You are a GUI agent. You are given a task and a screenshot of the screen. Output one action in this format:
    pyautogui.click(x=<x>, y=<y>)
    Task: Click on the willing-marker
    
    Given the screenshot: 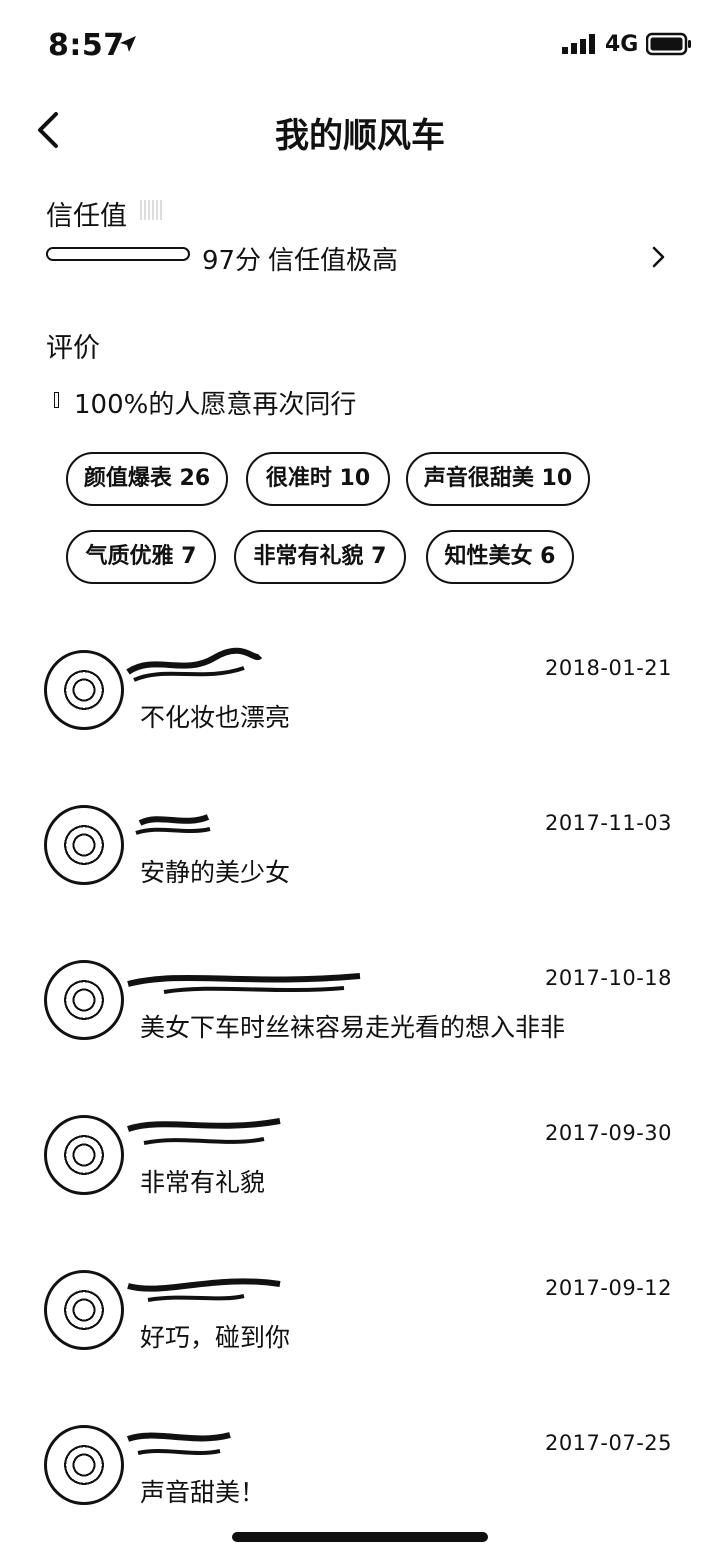 What is the action you would take?
    pyautogui.click(x=56, y=400)
    